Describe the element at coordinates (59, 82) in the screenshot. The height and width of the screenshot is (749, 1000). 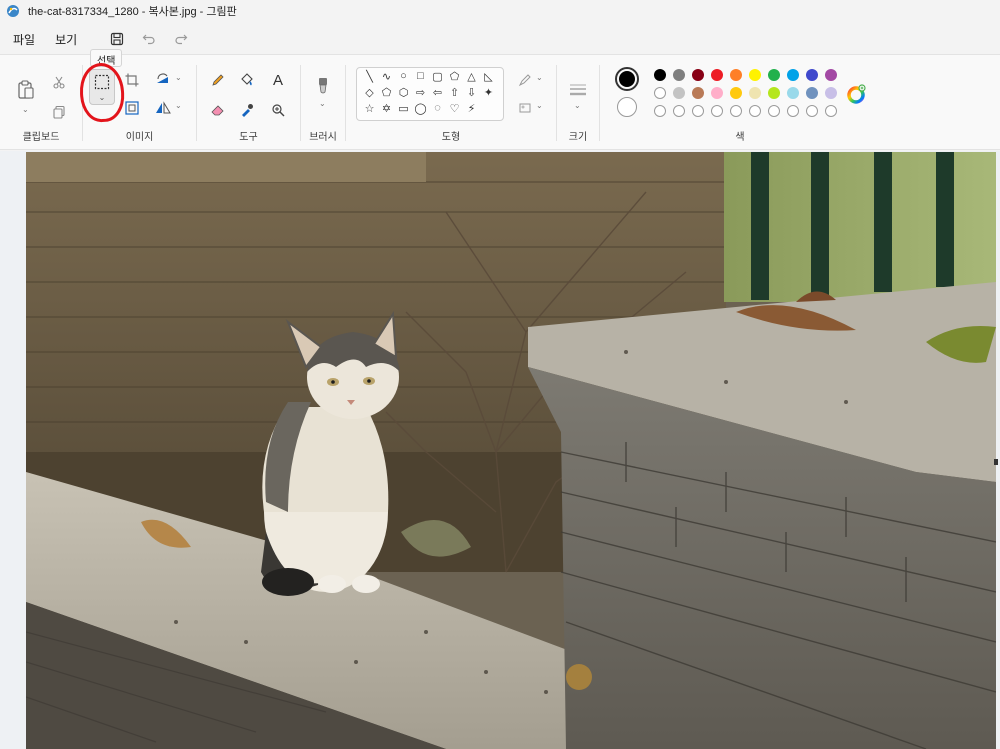
I see `cut-button` at that location.